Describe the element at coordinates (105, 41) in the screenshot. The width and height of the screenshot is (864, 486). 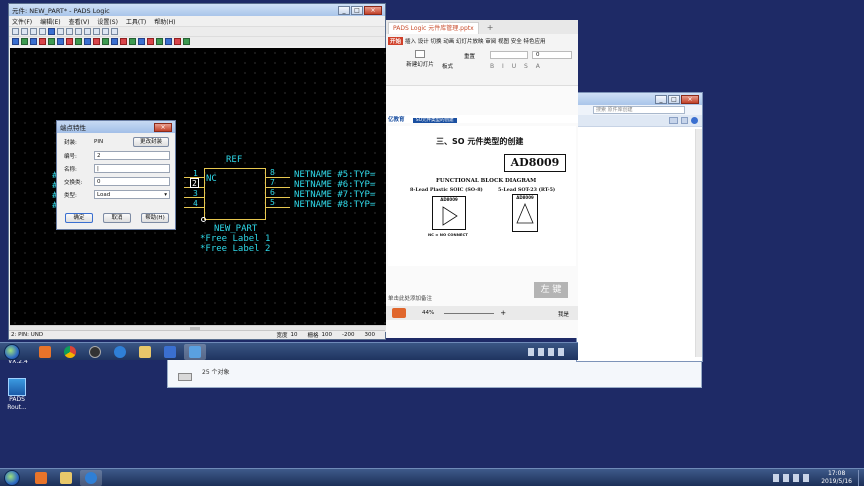
I see `rotate-icon` at that location.